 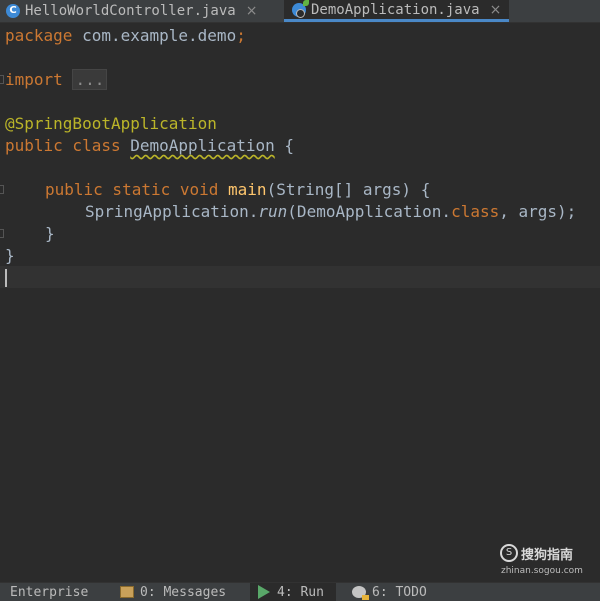 What do you see at coordinates (547, 555) in the screenshot?
I see `watermark-title: 搜狗指南` at bounding box center [547, 555].